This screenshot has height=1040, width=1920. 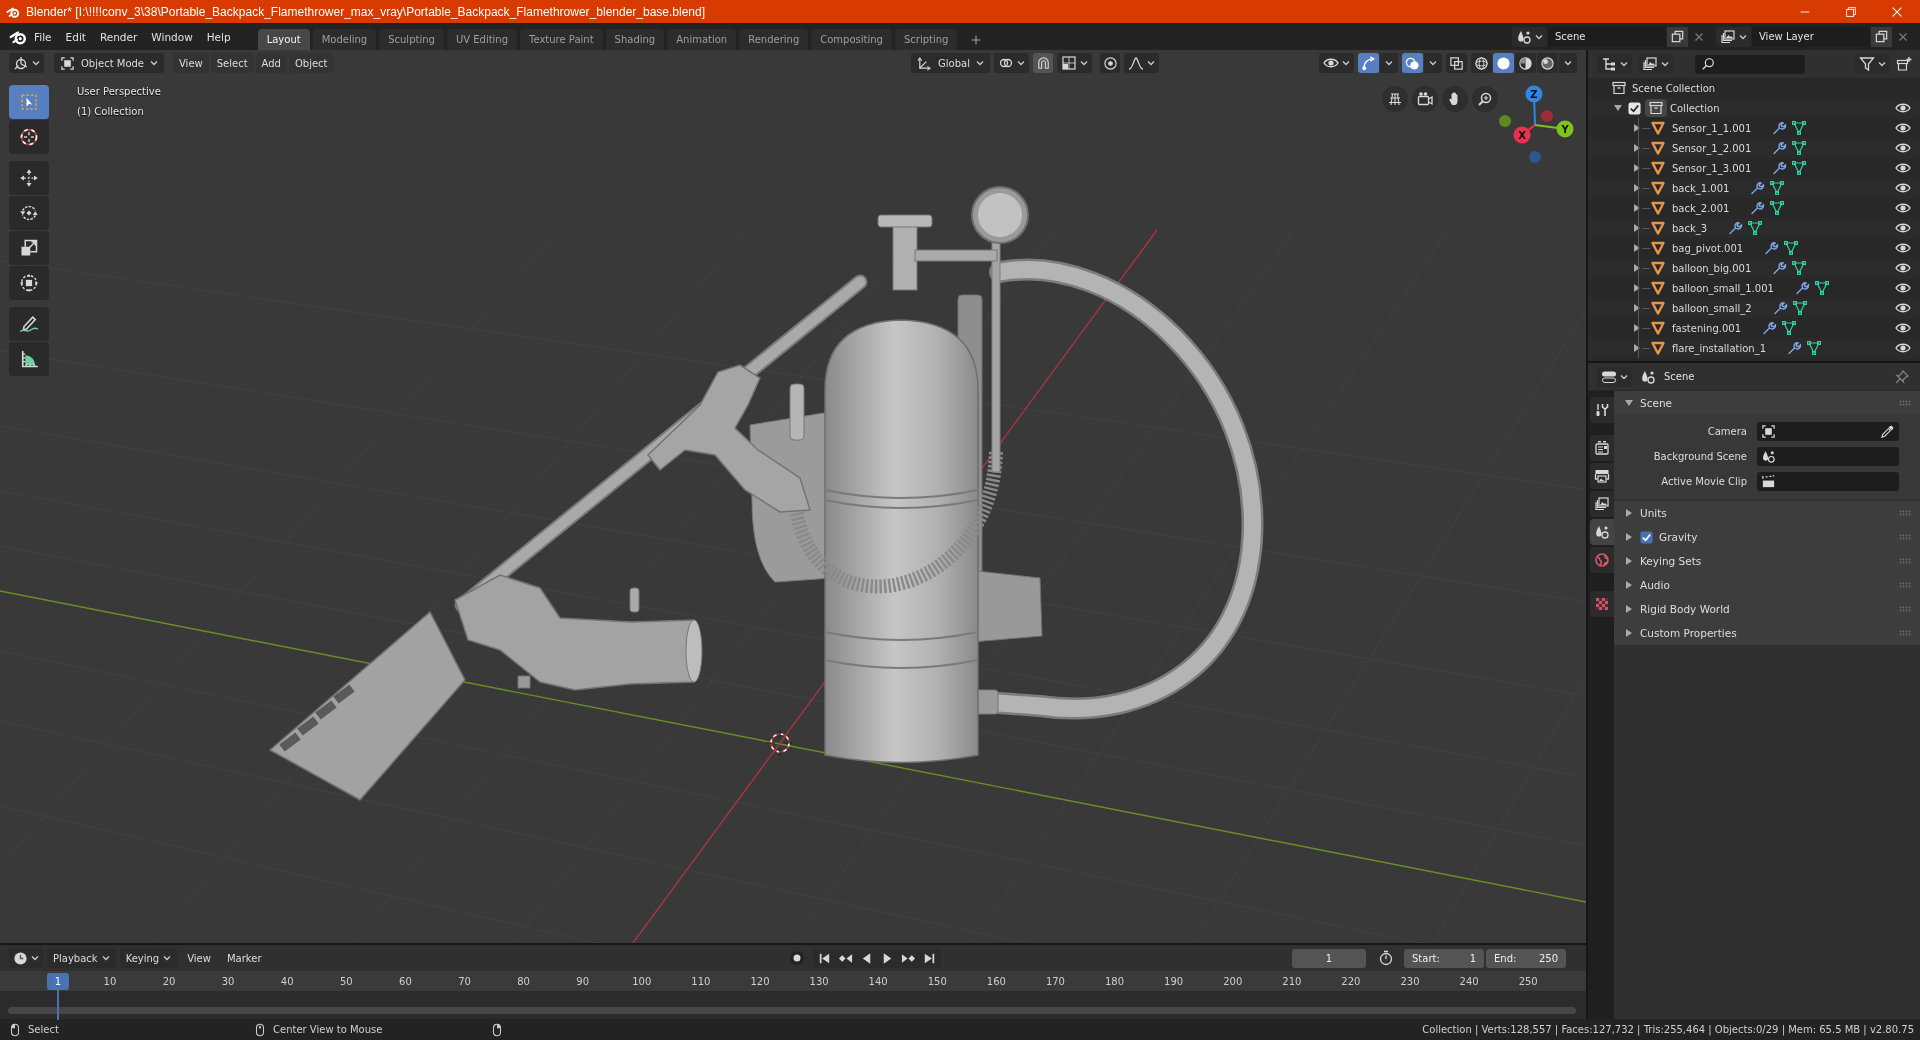 I want to click on record-icon, so click(x=796, y=958).